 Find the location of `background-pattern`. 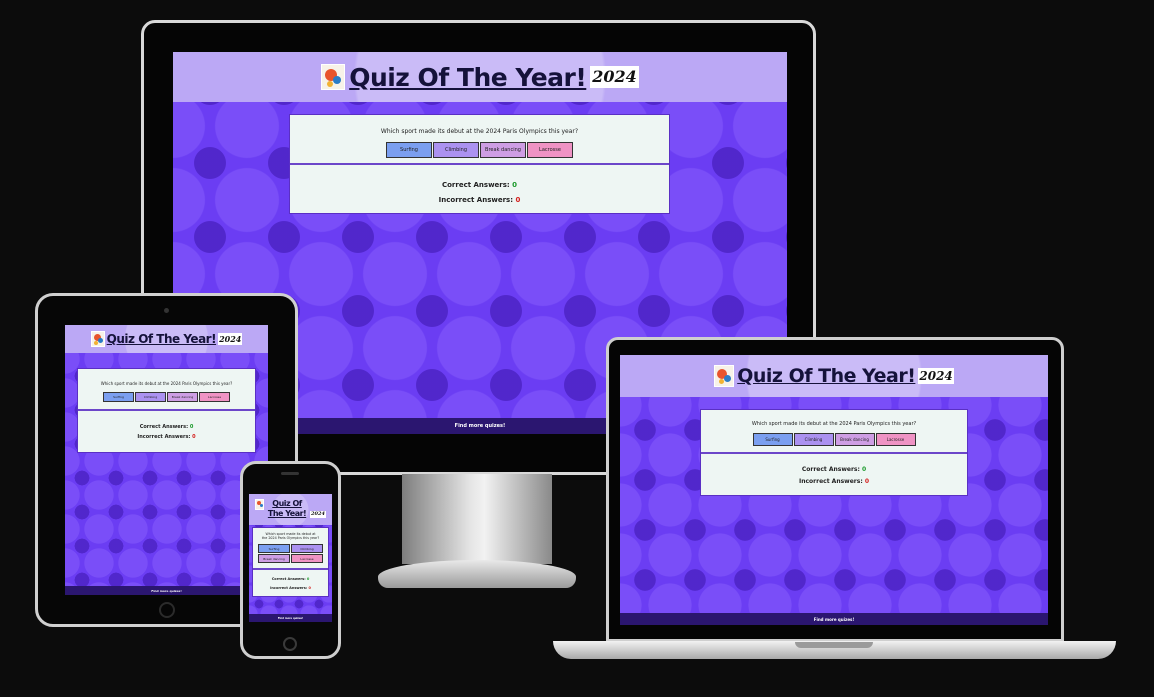

background-pattern is located at coordinates (166, 460).